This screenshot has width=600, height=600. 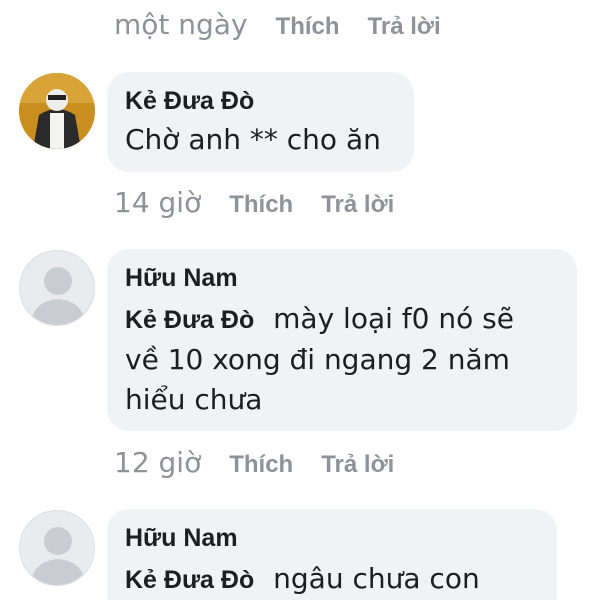 What do you see at coordinates (376, 578) in the screenshot?
I see `comment-text-line: ngâu chưa con` at bounding box center [376, 578].